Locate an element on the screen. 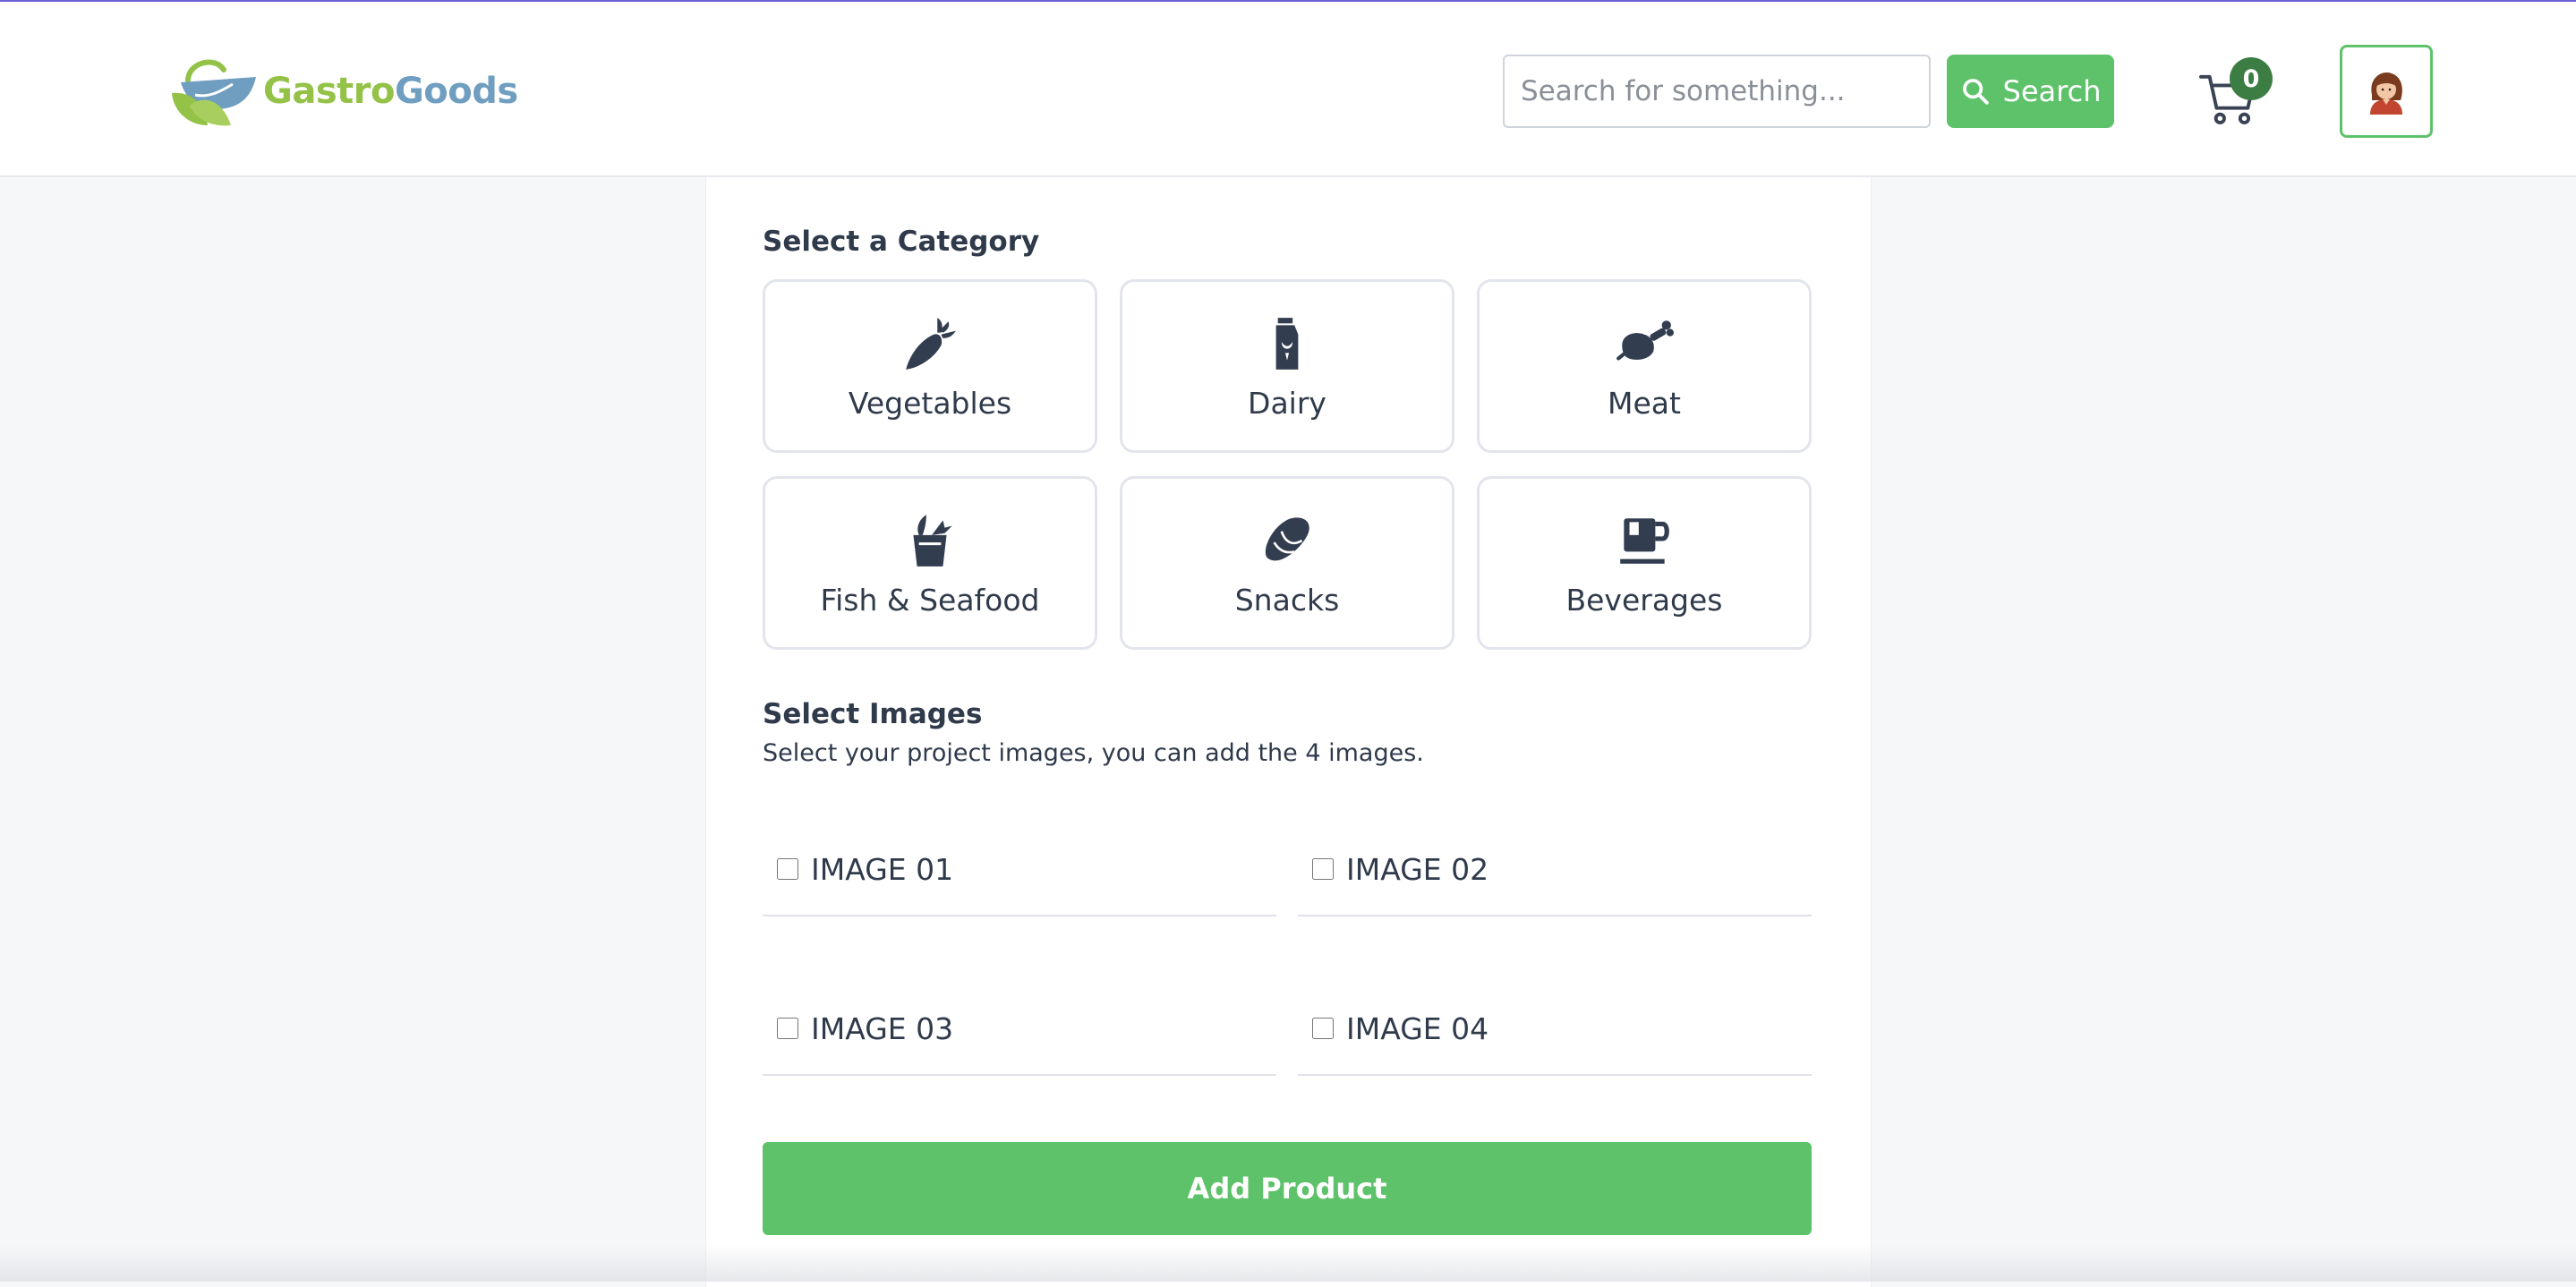  category-label: Snacks is located at coordinates (1287, 600).